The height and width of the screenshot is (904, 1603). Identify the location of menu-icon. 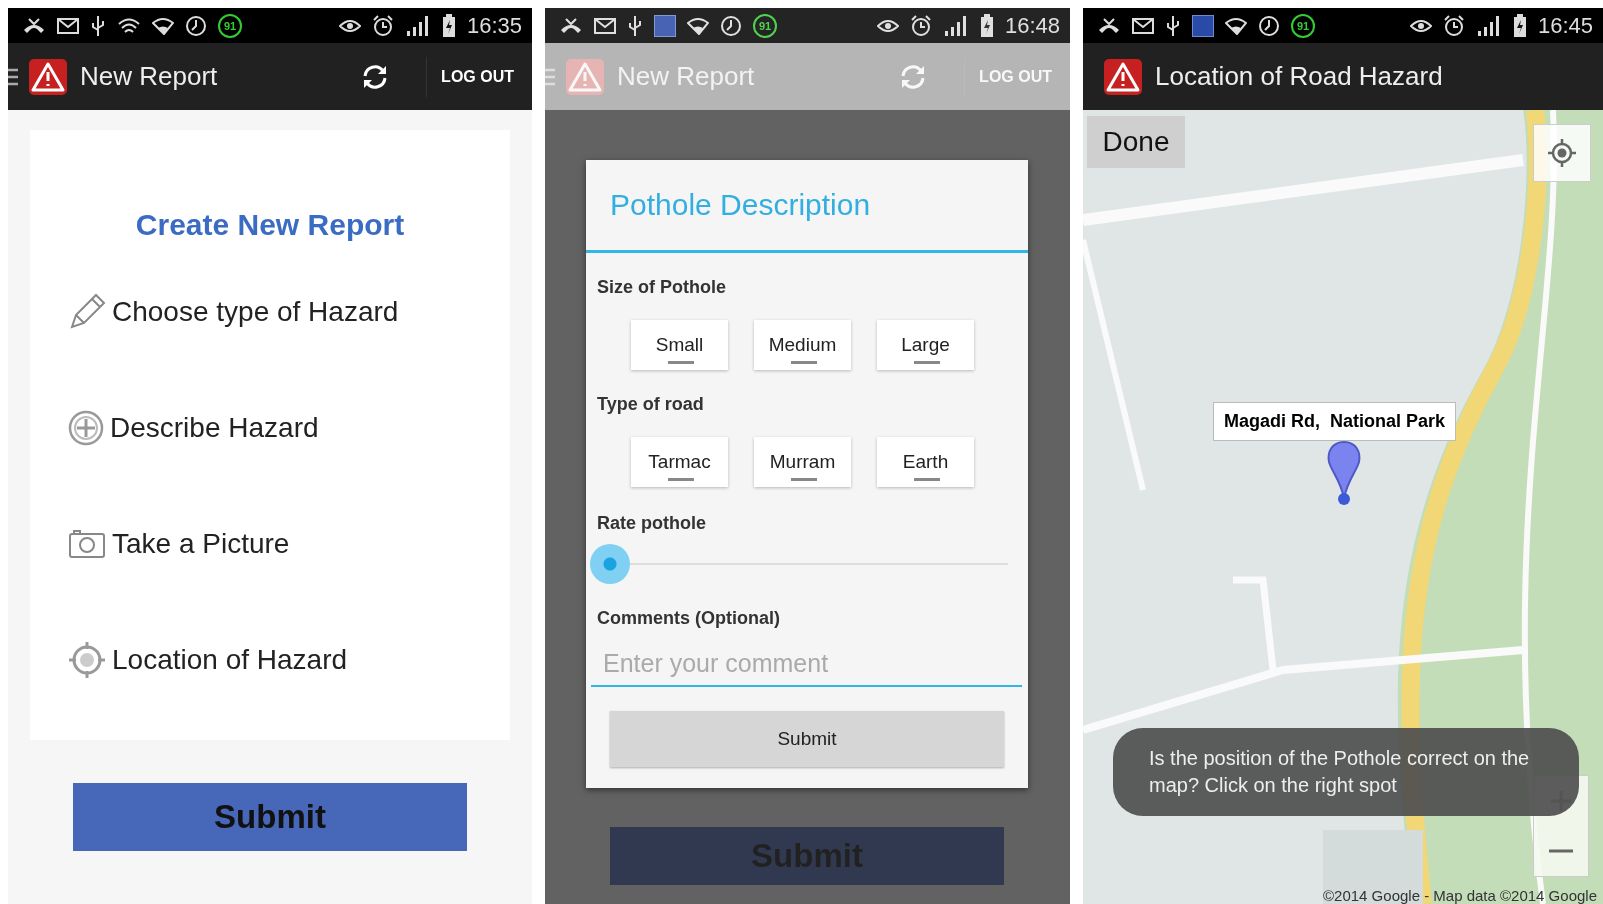
(13, 76).